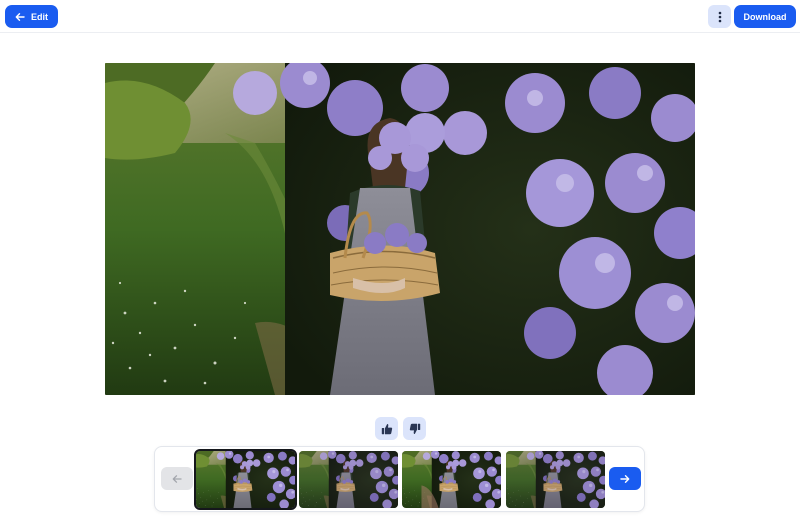 The height and width of the screenshot is (521, 800). What do you see at coordinates (399, 479) in the screenshot?
I see `thumbnail-carousel` at bounding box center [399, 479].